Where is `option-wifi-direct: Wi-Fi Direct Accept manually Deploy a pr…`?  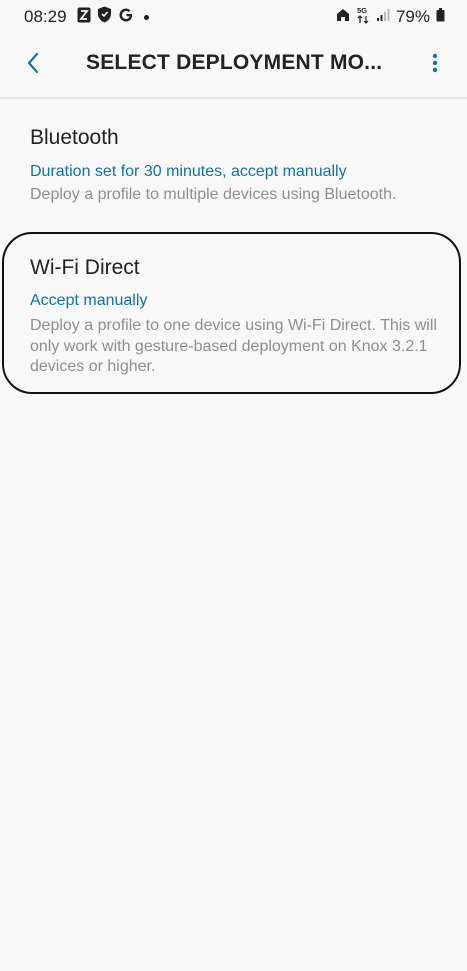
option-wifi-direct: Wi-Fi Direct Accept manually Deploy a pr… is located at coordinates (233, 318).